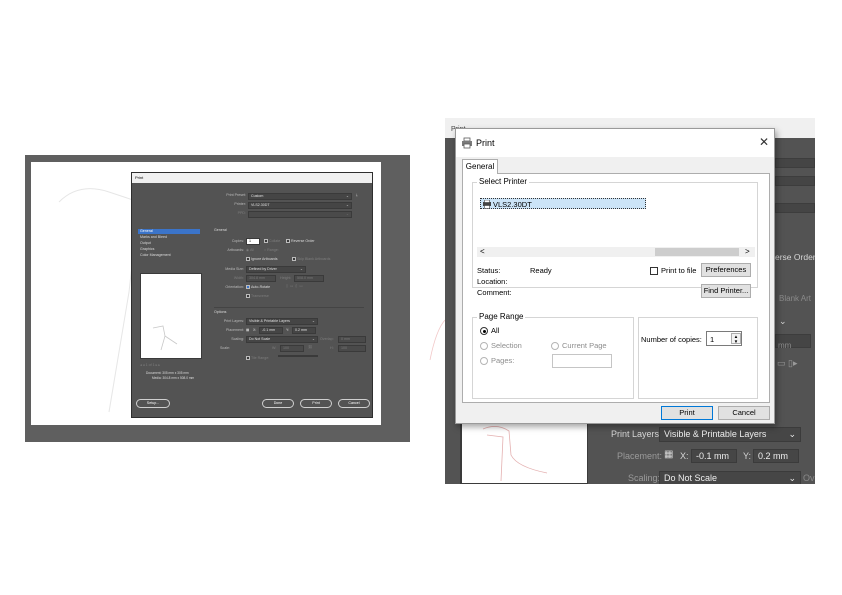 Image resolution: width=842 pixels, height=595 pixels. I want to click on select-printer-label: Select Printer, so click(503, 181).